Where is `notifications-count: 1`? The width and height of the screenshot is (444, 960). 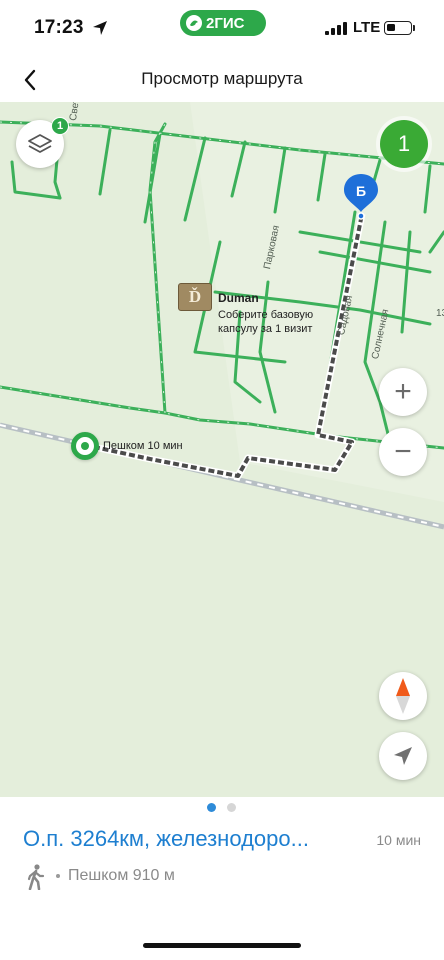
notifications-count: 1 is located at coordinates (404, 143).